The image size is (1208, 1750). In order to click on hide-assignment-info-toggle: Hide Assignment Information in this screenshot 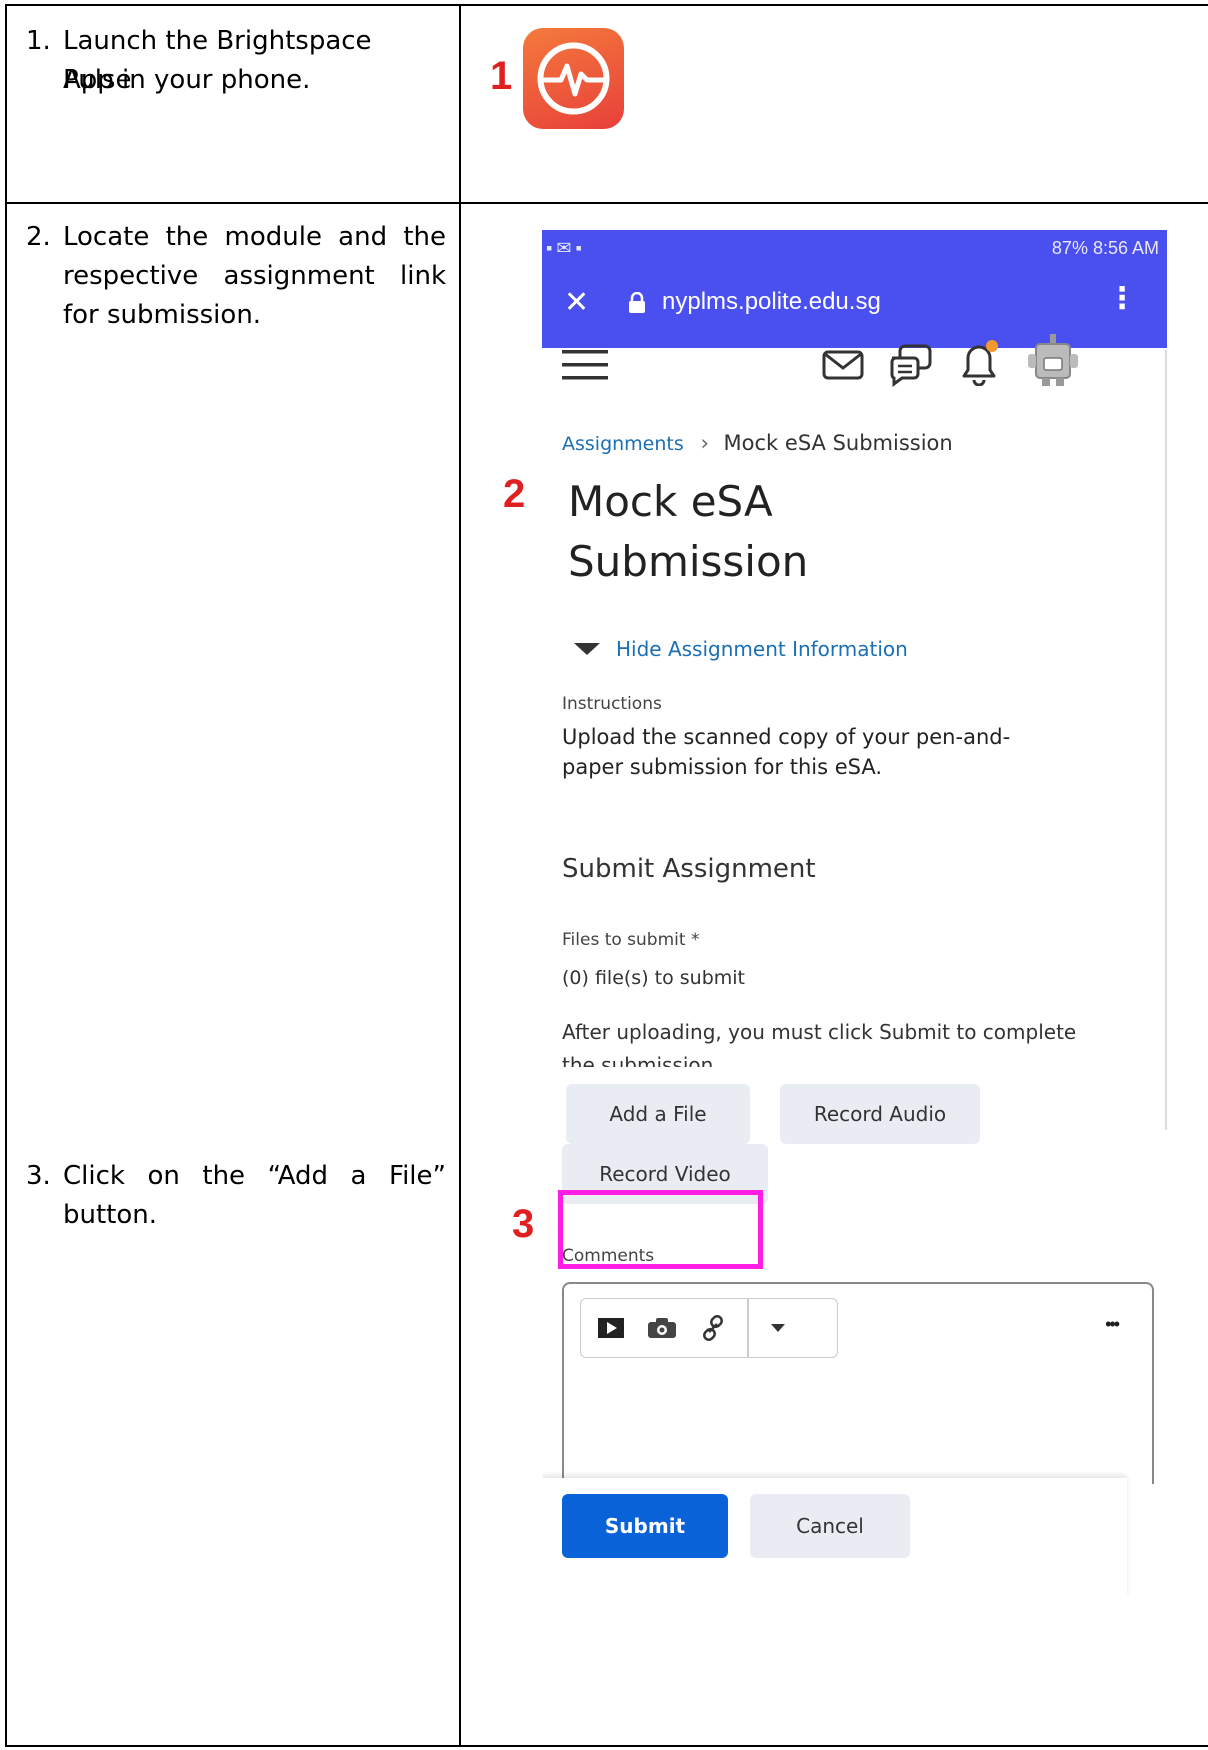, I will do `click(741, 649)`.